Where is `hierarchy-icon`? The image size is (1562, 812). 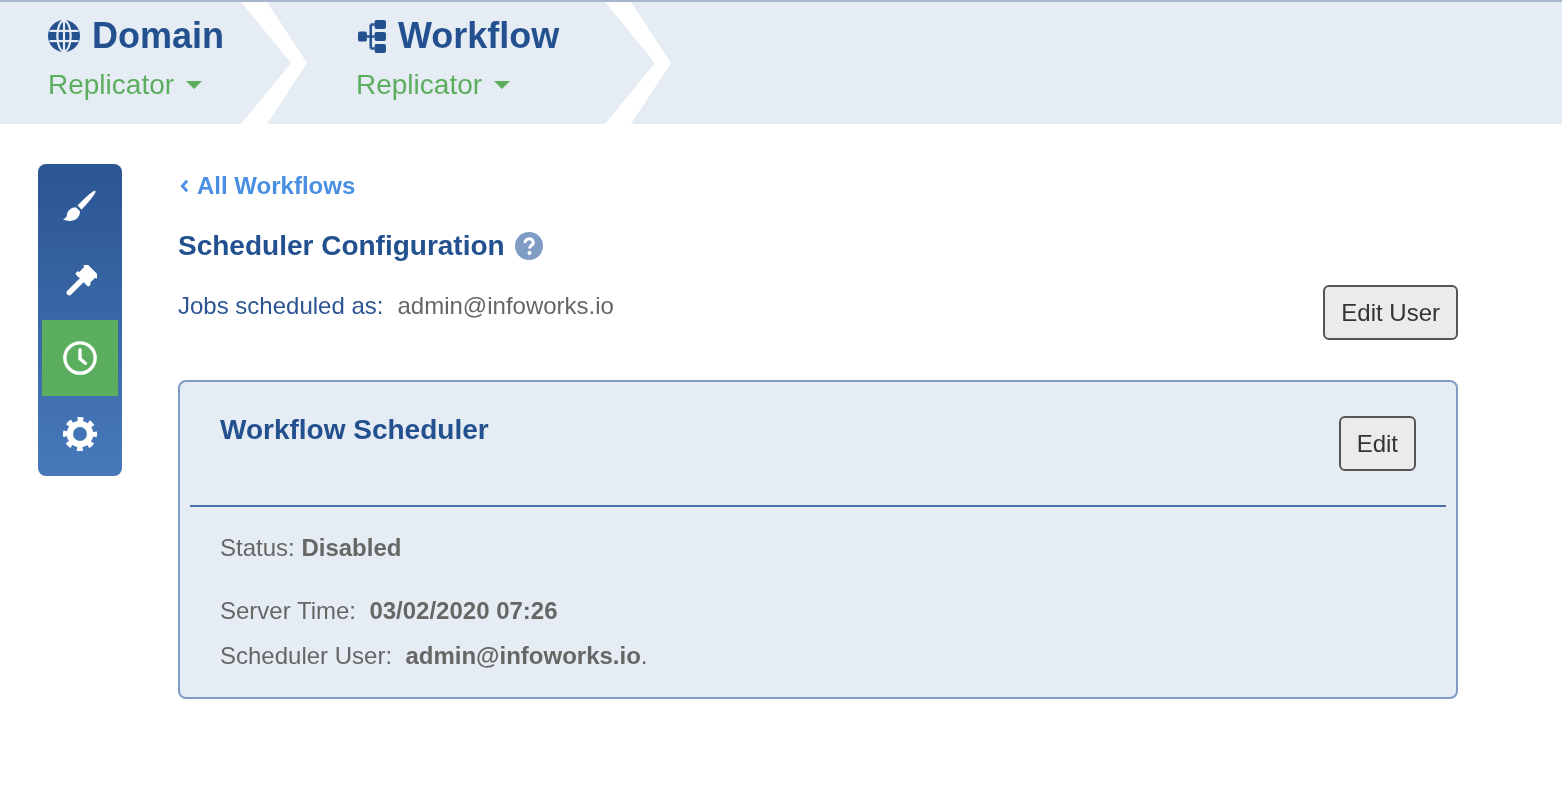
hierarchy-icon is located at coordinates (372, 36).